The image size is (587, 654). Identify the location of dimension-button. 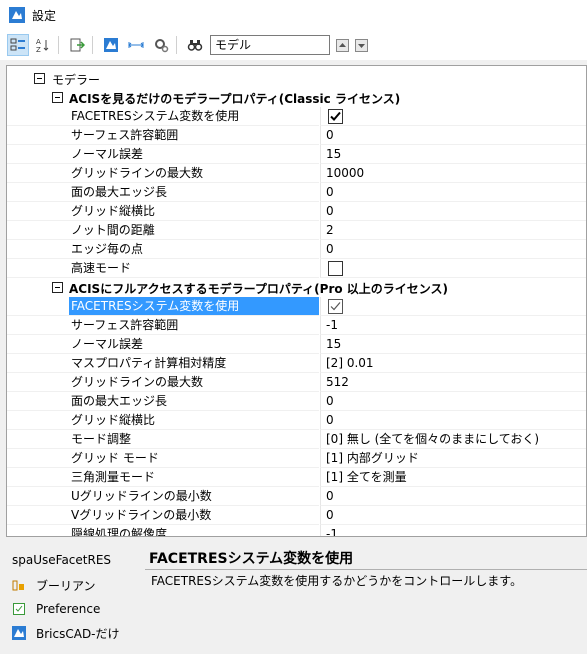
(136, 45).